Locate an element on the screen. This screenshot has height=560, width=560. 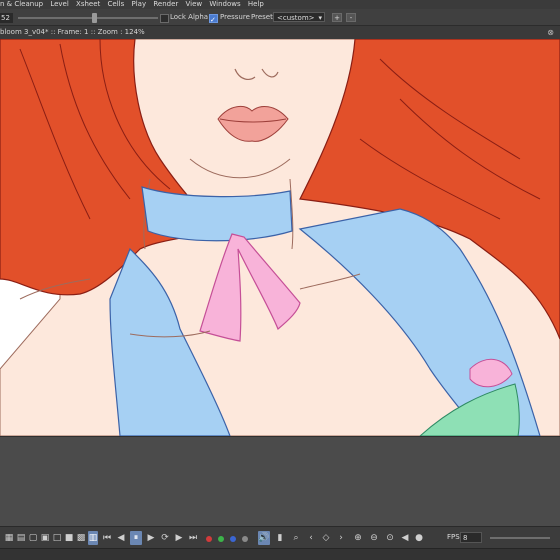
first-frame-icon: ⏮ is located at coordinates (107, 538).